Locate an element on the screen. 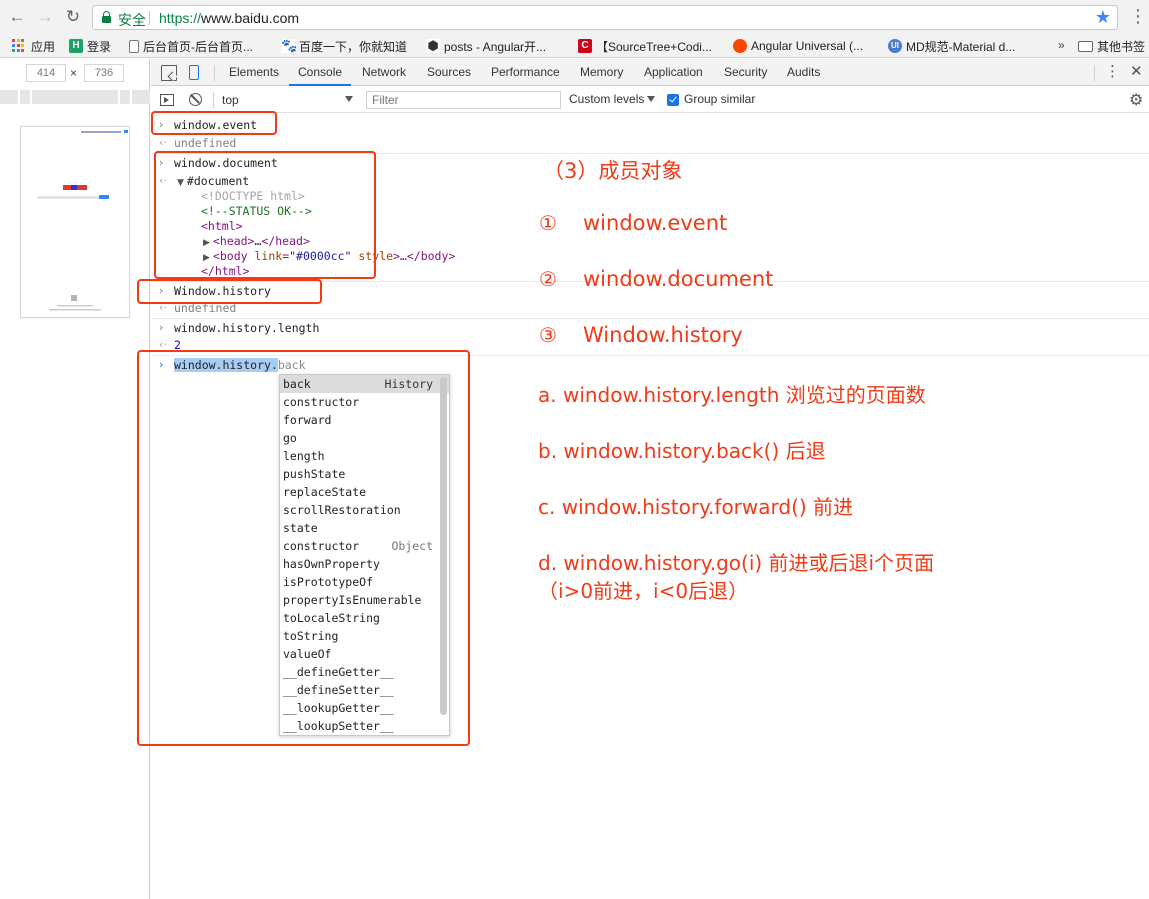 This screenshot has width=1149, height=899. tab-audits: Audits is located at coordinates (803, 72).